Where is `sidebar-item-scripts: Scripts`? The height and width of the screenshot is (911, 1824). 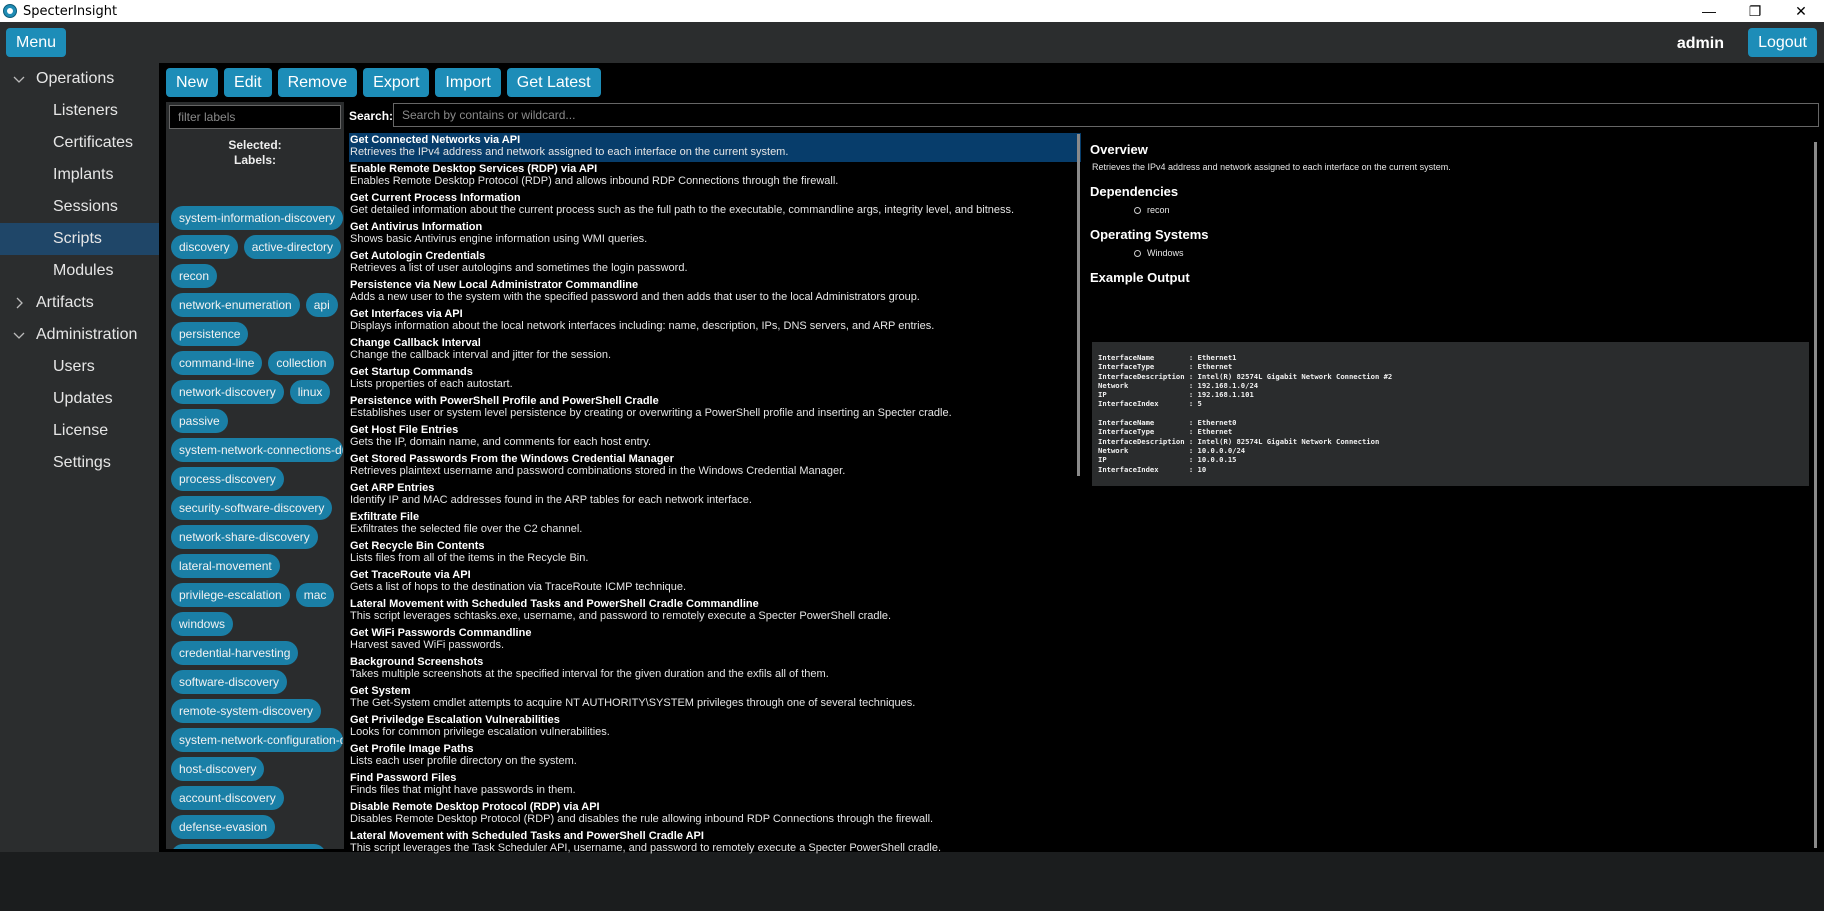
sidebar-item-scripts: Scripts is located at coordinates (79, 239).